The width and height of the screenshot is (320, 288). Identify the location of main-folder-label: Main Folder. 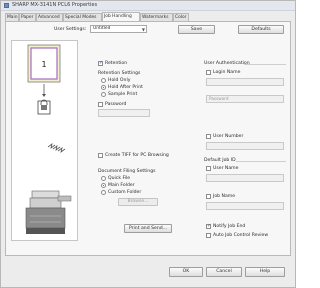
(121, 185).